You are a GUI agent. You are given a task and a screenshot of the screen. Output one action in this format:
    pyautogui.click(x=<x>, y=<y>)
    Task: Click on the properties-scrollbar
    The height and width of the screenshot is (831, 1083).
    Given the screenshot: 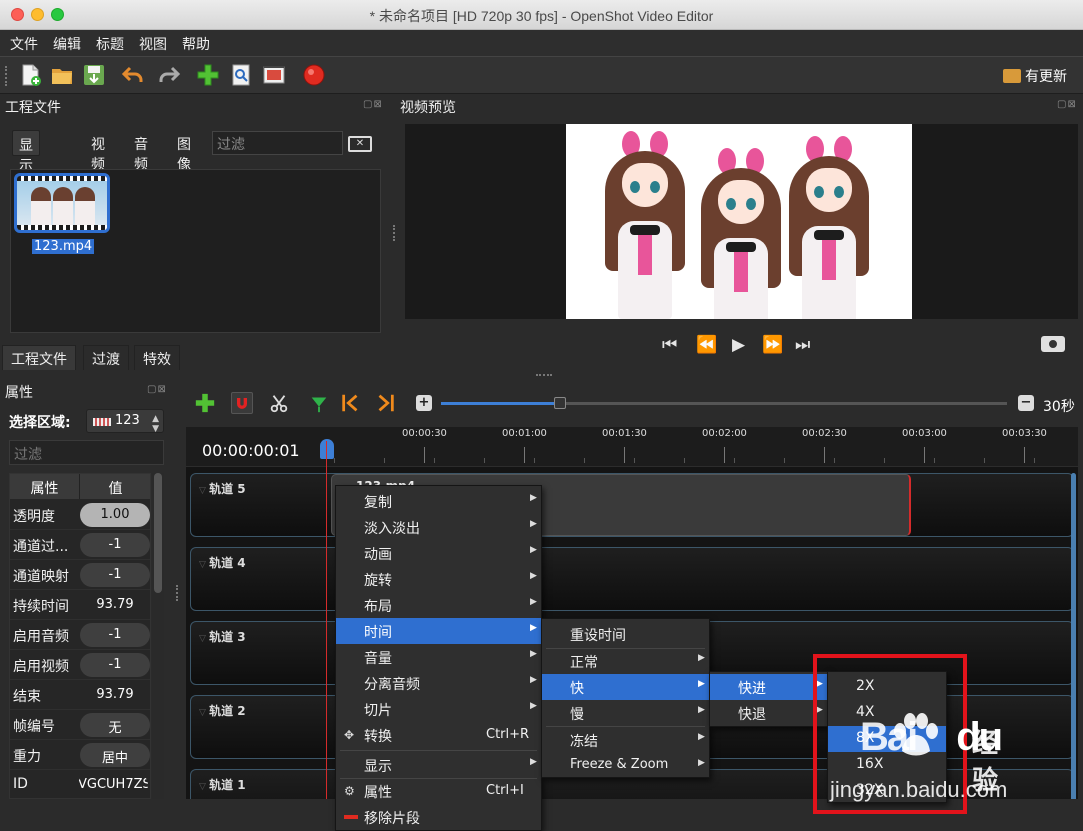 What is the action you would take?
    pyautogui.click(x=158, y=636)
    